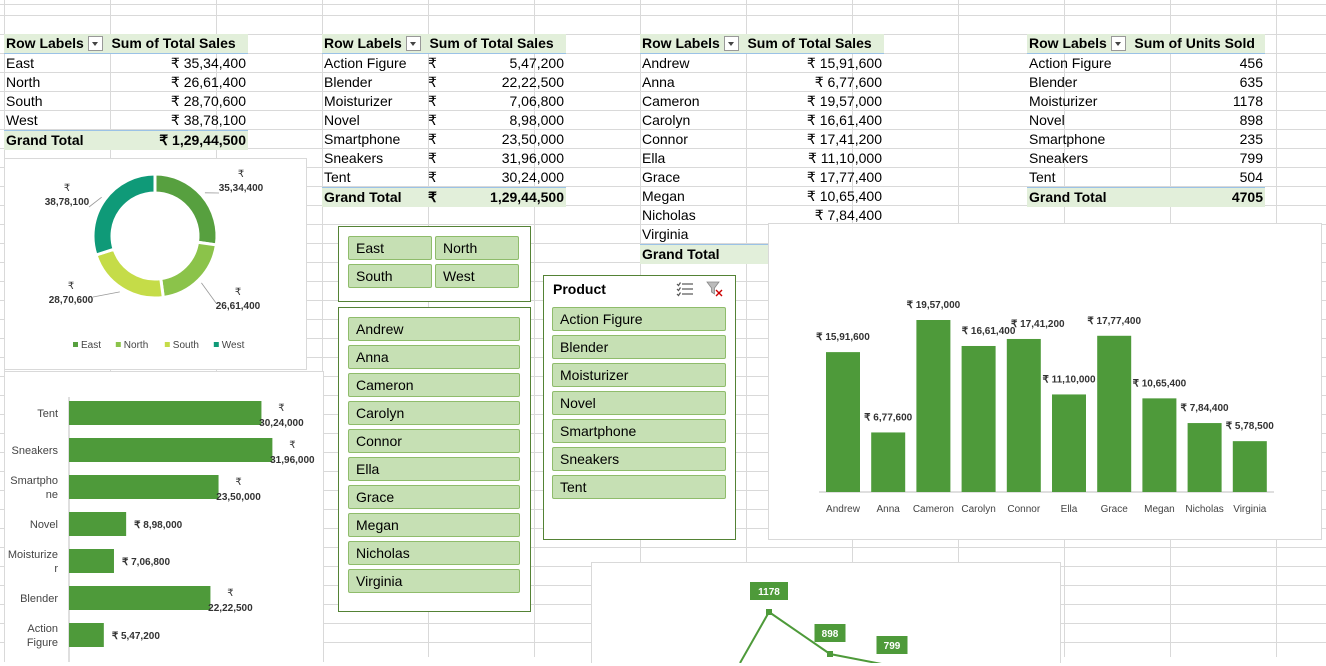 The height and width of the screenshot is (666, 1326). What do you see at coordinates (477, 276) in the screenshot?
I see `slicer-item-west: West` at bounding box center [477, 276].